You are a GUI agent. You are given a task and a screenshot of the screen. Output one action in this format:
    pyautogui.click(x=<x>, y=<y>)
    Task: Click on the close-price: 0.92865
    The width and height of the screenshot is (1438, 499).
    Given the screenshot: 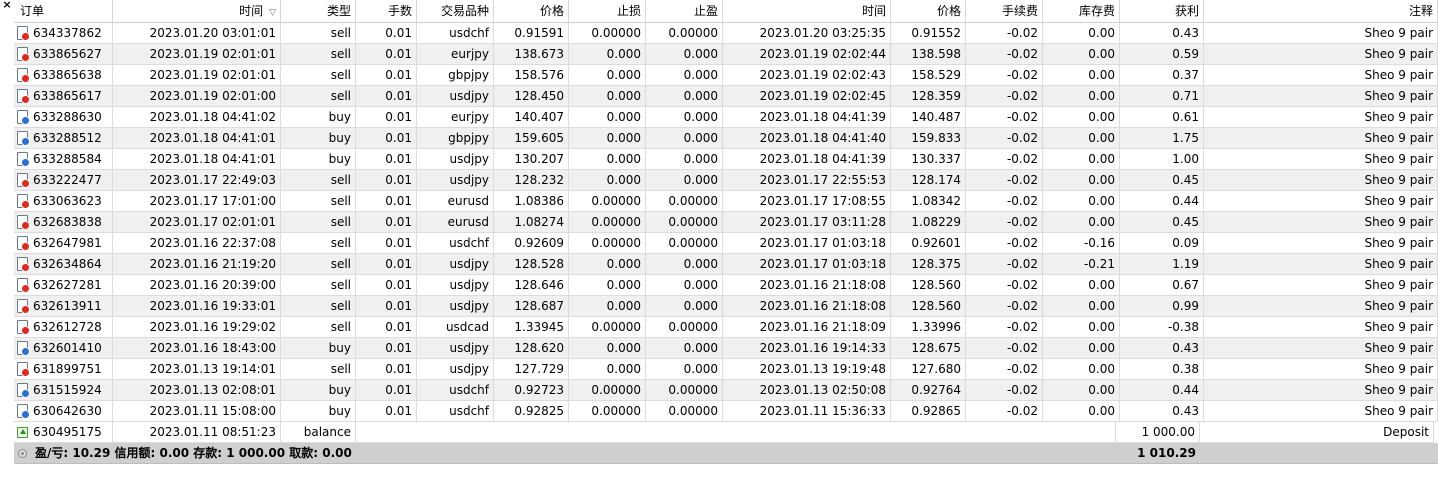 What is the action you would take?
    pyautogui.click(x=928, y=411)
    